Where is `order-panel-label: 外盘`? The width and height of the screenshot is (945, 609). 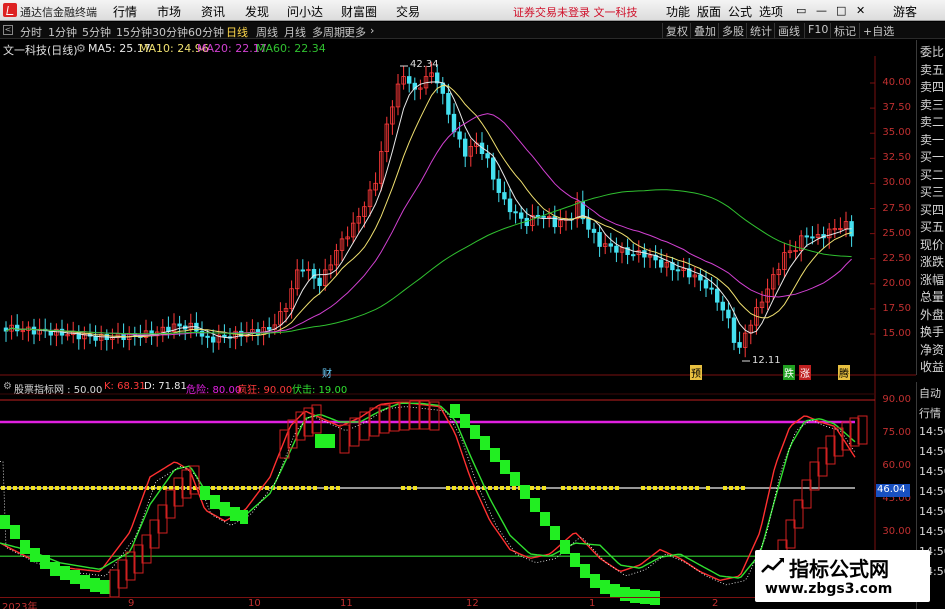
order-panel-label: 外盘 is located at coordinates (932, 314).